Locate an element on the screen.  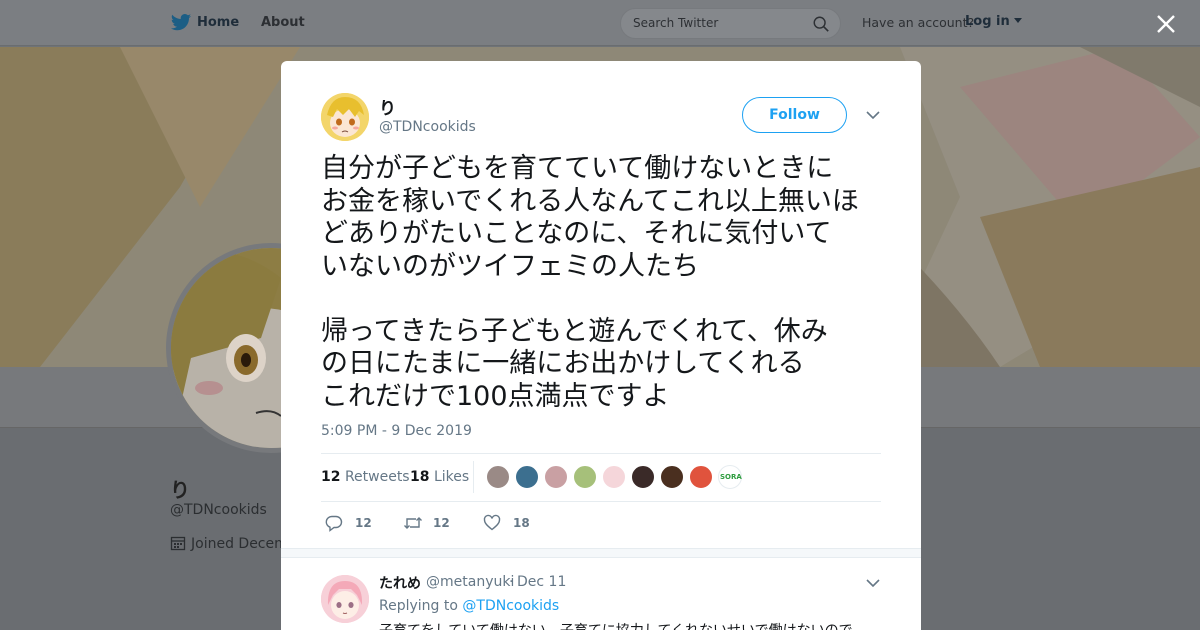
reply-icon is located at coordinates (334, 523).